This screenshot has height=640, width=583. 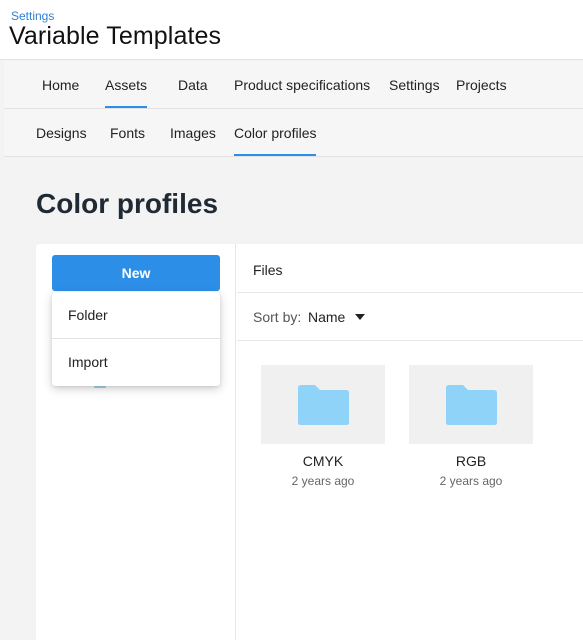 I want to click on file-name: CMYK, so click(x=323, y=461).